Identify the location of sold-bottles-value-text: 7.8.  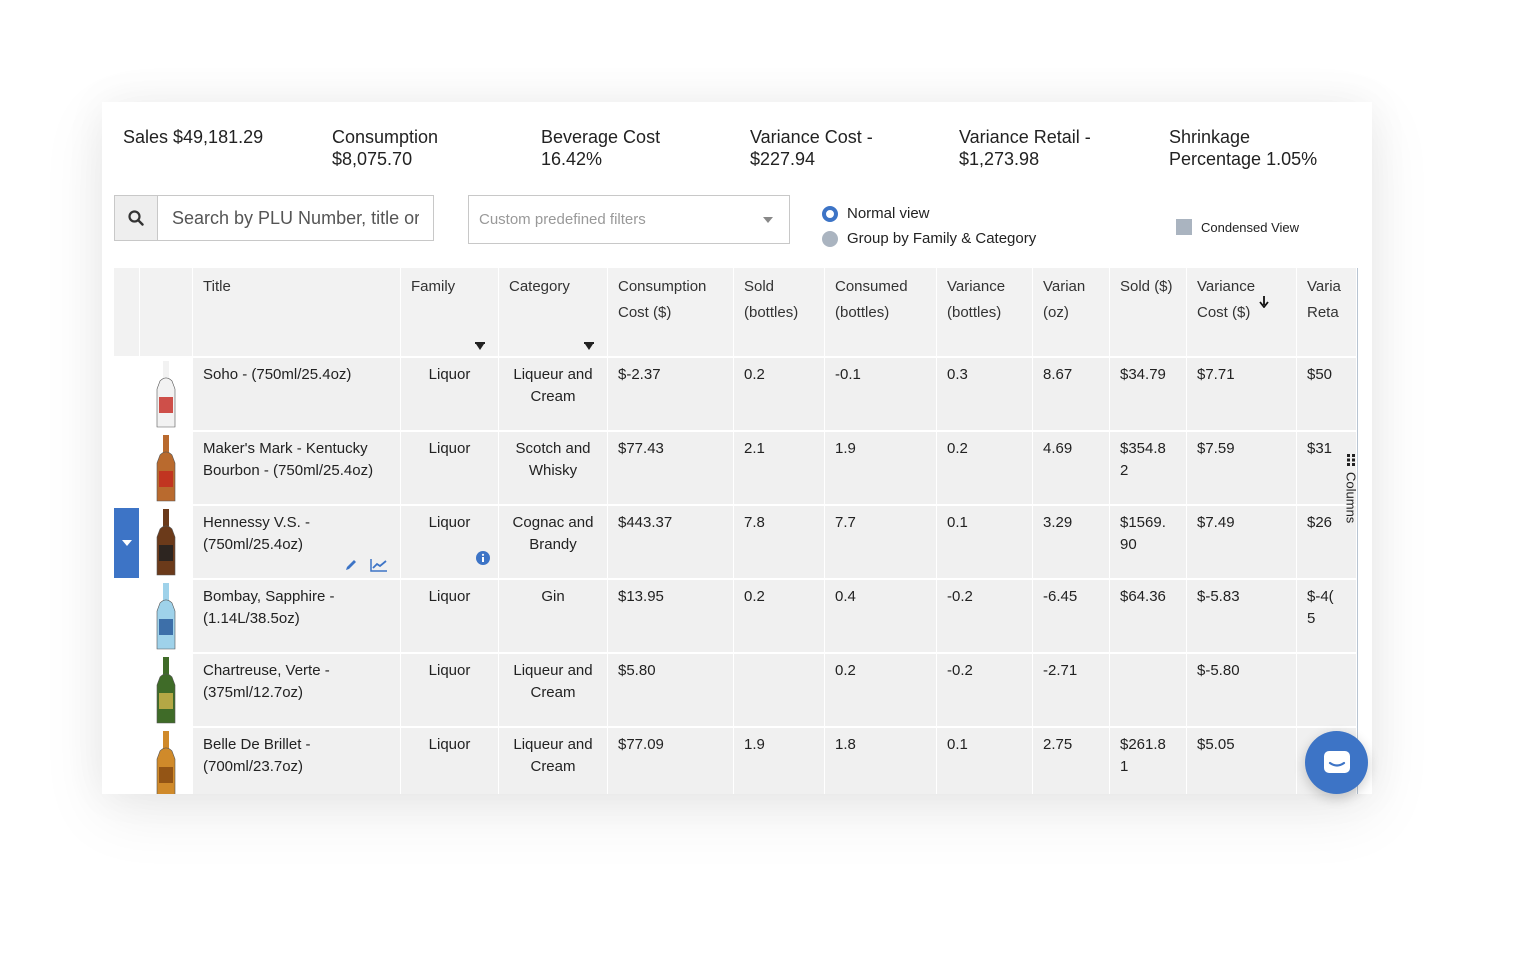
(754, 522).